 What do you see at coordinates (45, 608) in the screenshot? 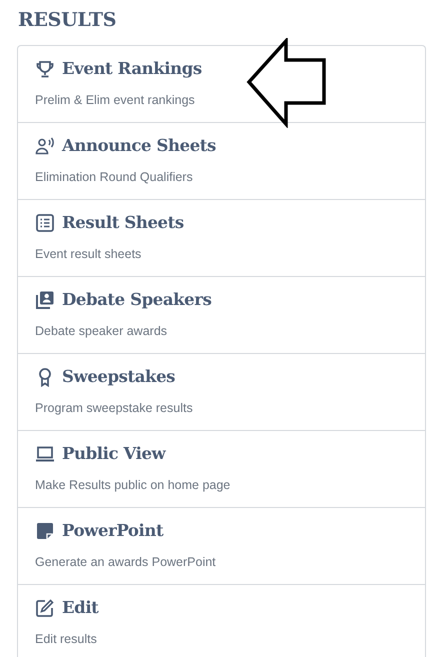
I see `edit-icon` at bounding box center [45, 608].